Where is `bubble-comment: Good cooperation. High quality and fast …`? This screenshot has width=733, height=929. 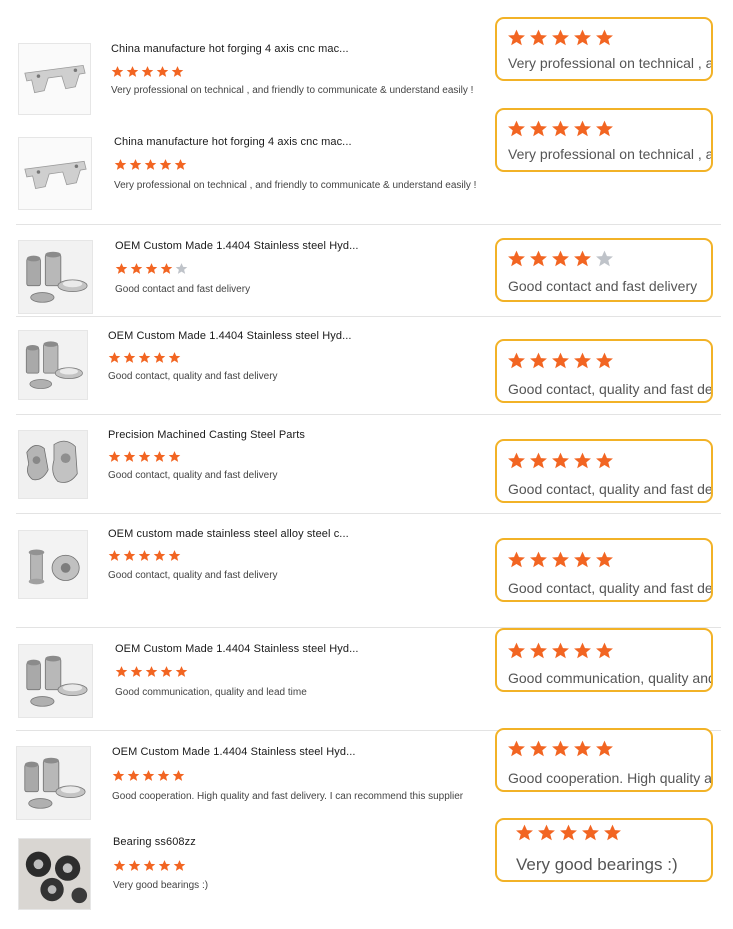
bubble-comment: Good cooperation. High quality and fast … is located at coordinates (610, 778).